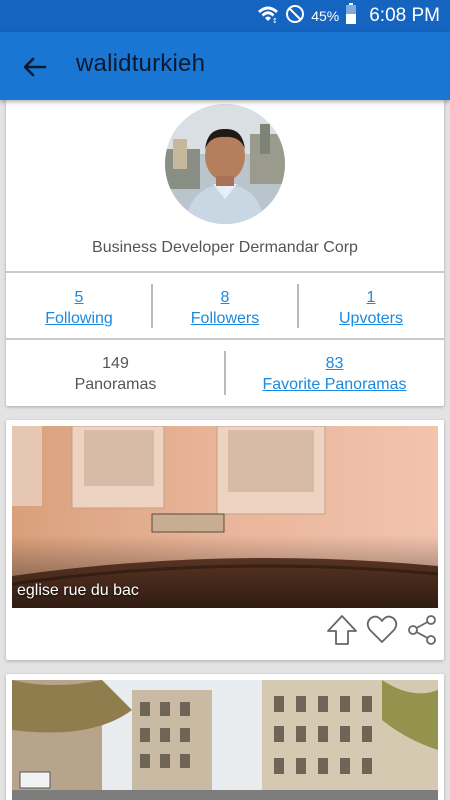 Image resolution: width=450 pixels, height=800 pixels. What do you see at coordinates (79, 297) in the screenshot?
I see `following-count: 5` at bounding box center [79, 297].